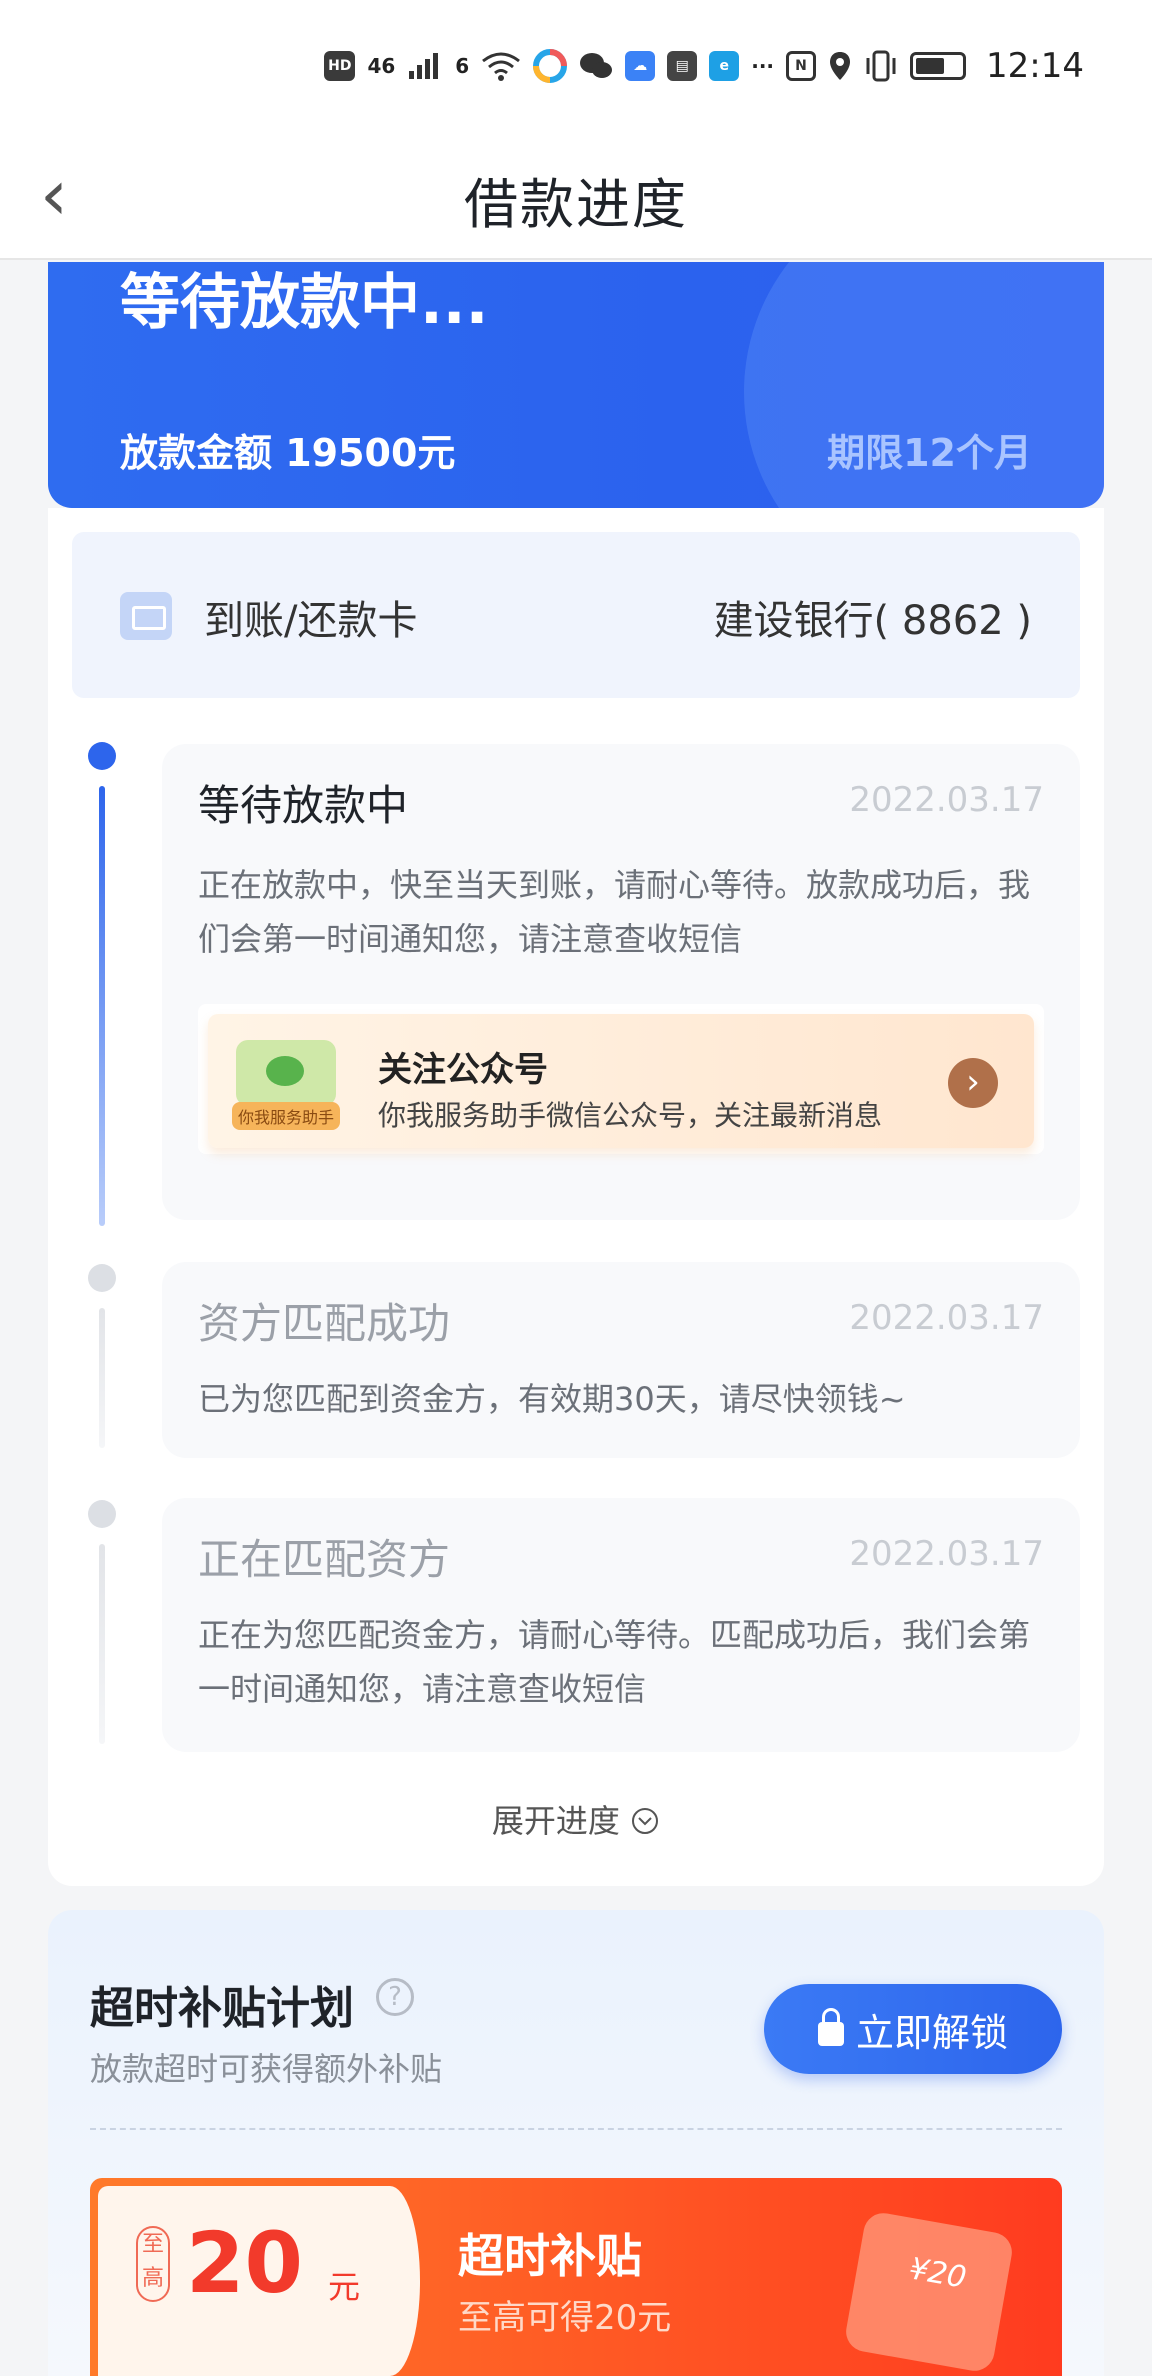  Describe the element at coordinates (324, 1559) in the screenshot. I see `step-title: 正在匹配资方` at that location.